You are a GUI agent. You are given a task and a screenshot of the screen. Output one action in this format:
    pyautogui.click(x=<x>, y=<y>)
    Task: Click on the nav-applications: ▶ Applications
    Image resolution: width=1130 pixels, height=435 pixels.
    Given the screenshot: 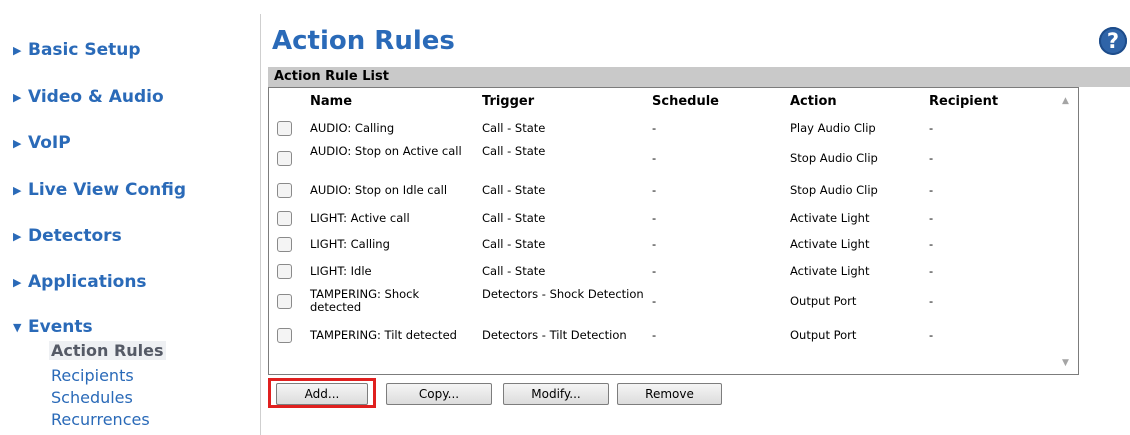 What is the action you would take?
    pyautogui.click(x=80, y=282)
    